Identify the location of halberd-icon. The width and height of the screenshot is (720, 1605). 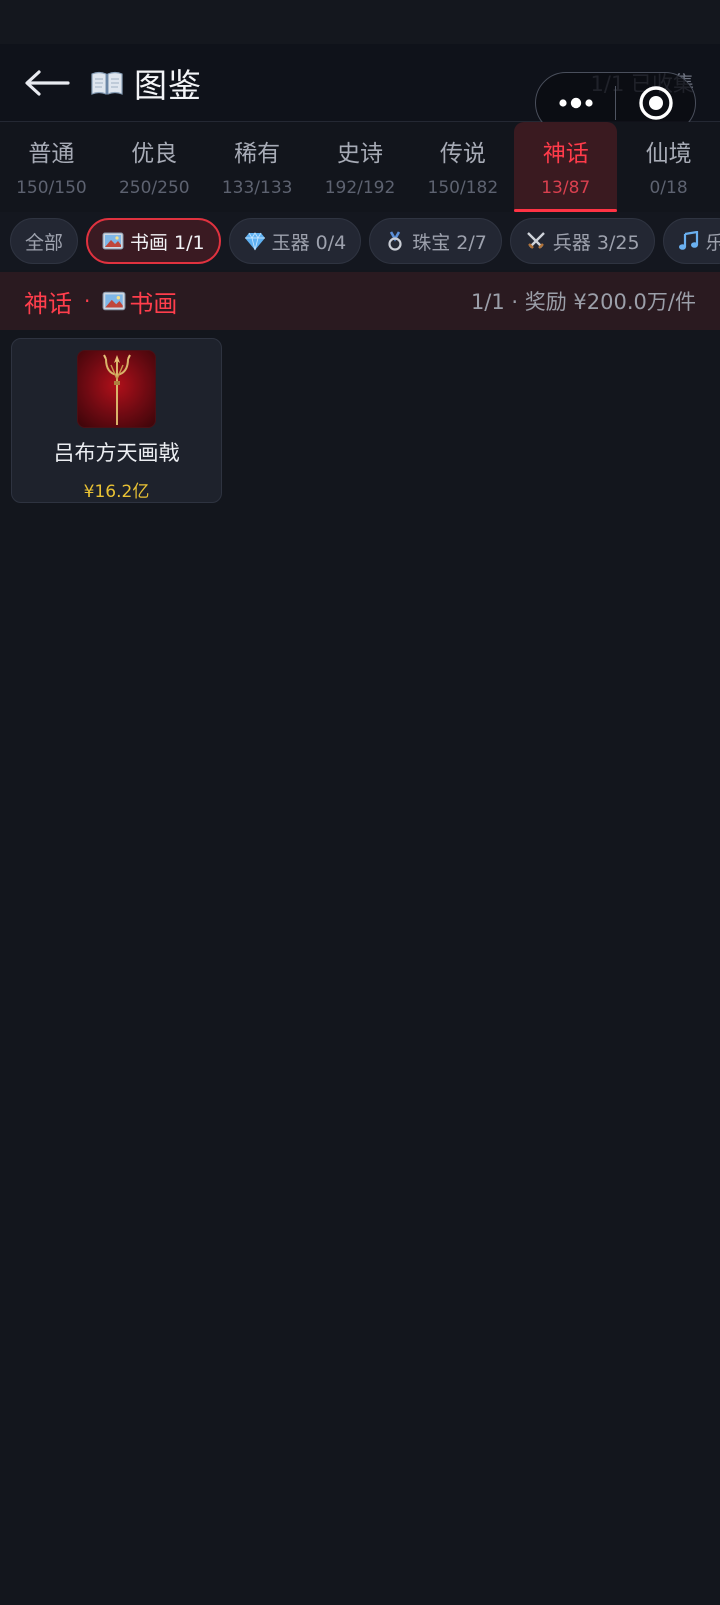
(116, 389).